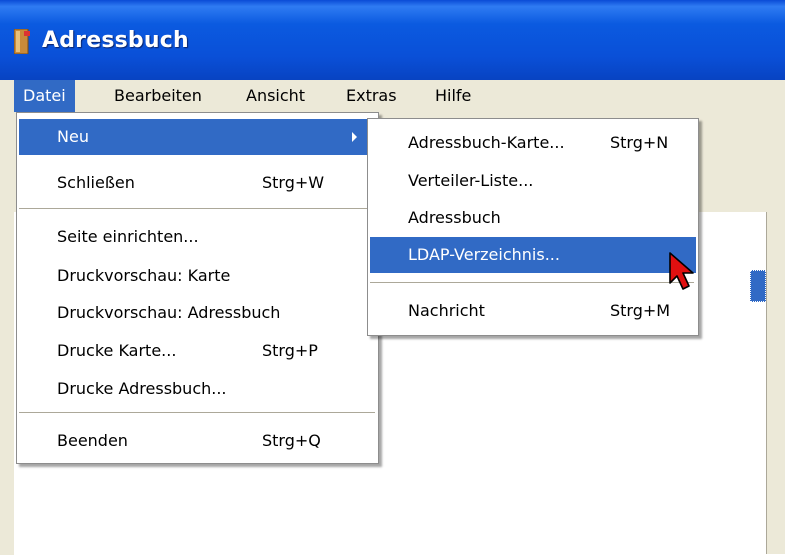  Describe the element at coordinates (681, 271) in the screenshot. I see `mouse-cursor-icon` at that location.